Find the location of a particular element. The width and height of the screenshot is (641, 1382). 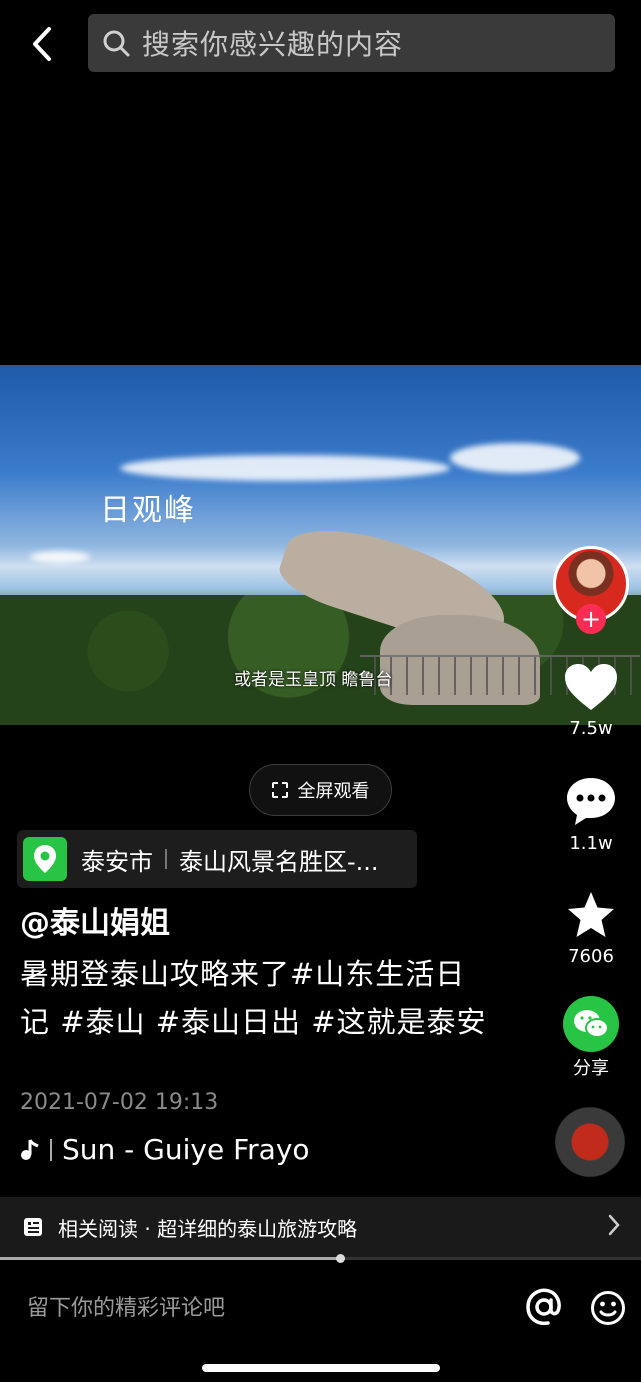

mention-button is located at coordinates (544, 1309).